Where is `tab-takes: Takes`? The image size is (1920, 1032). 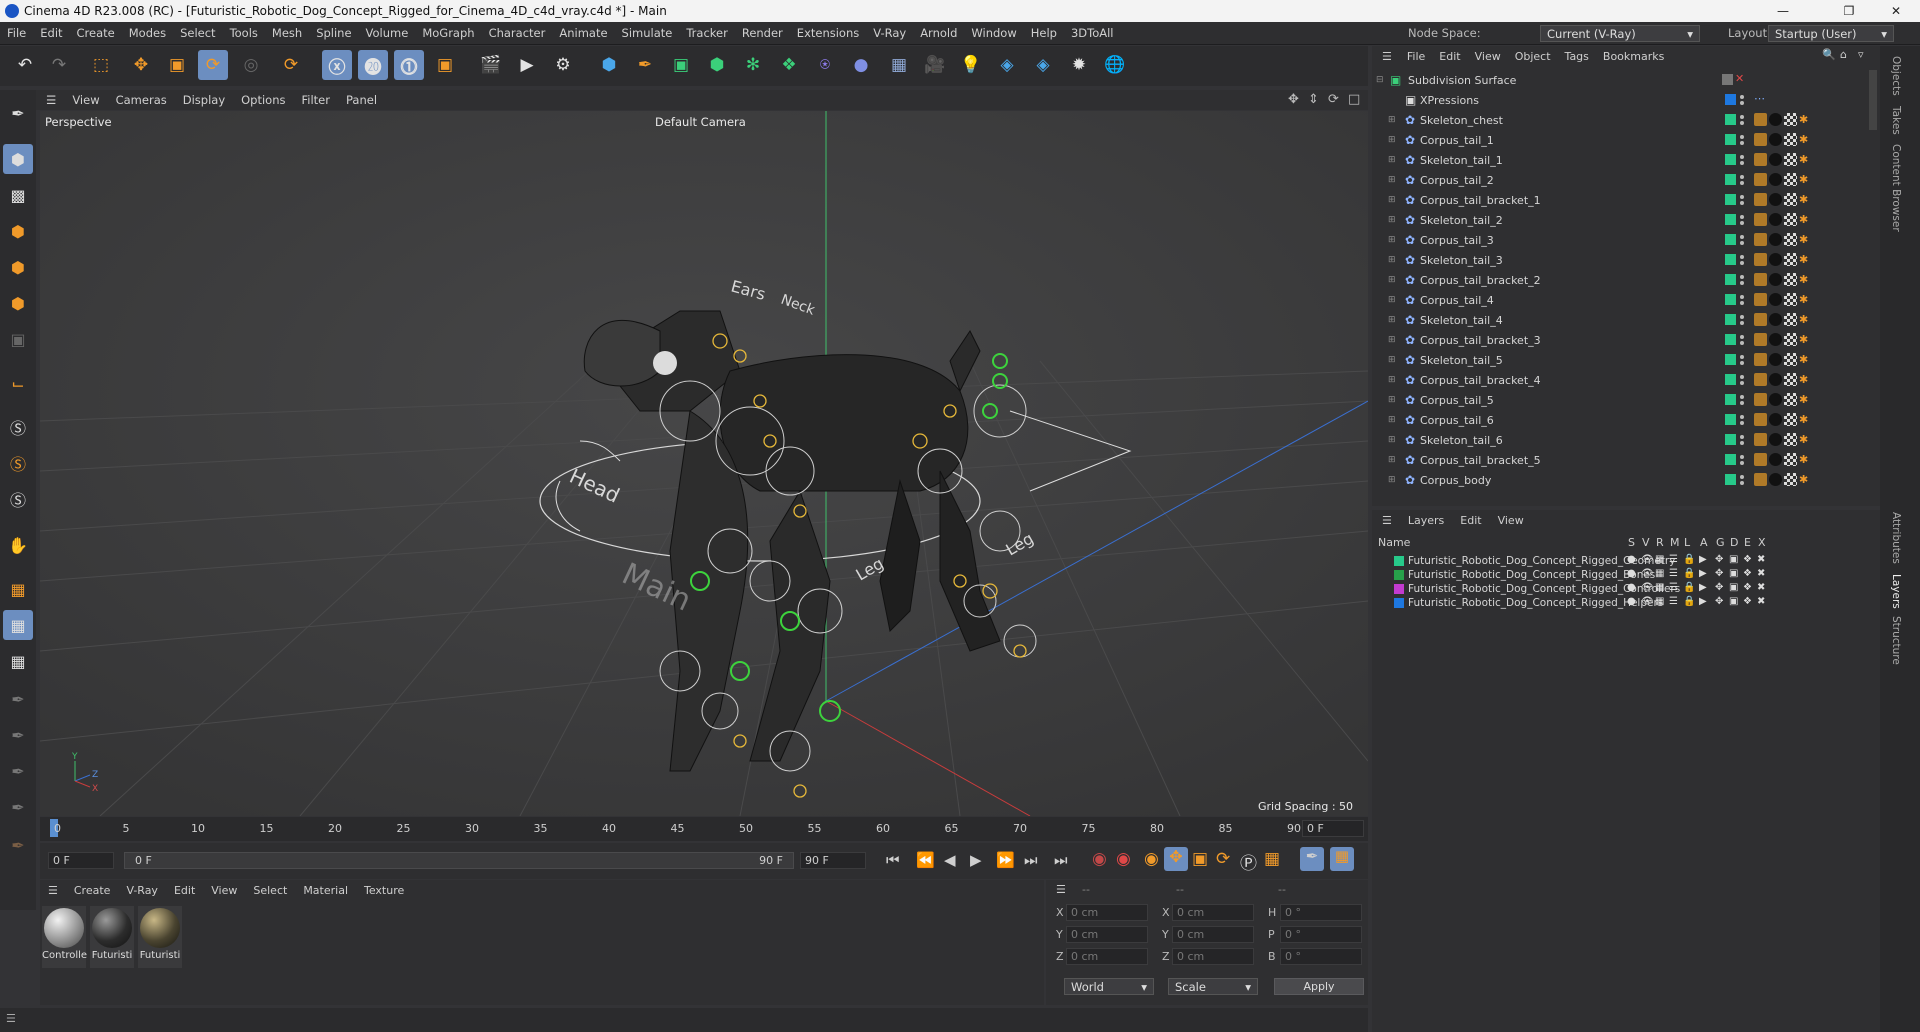 tab-takes: Takes is located at coordinates (1896, 120).